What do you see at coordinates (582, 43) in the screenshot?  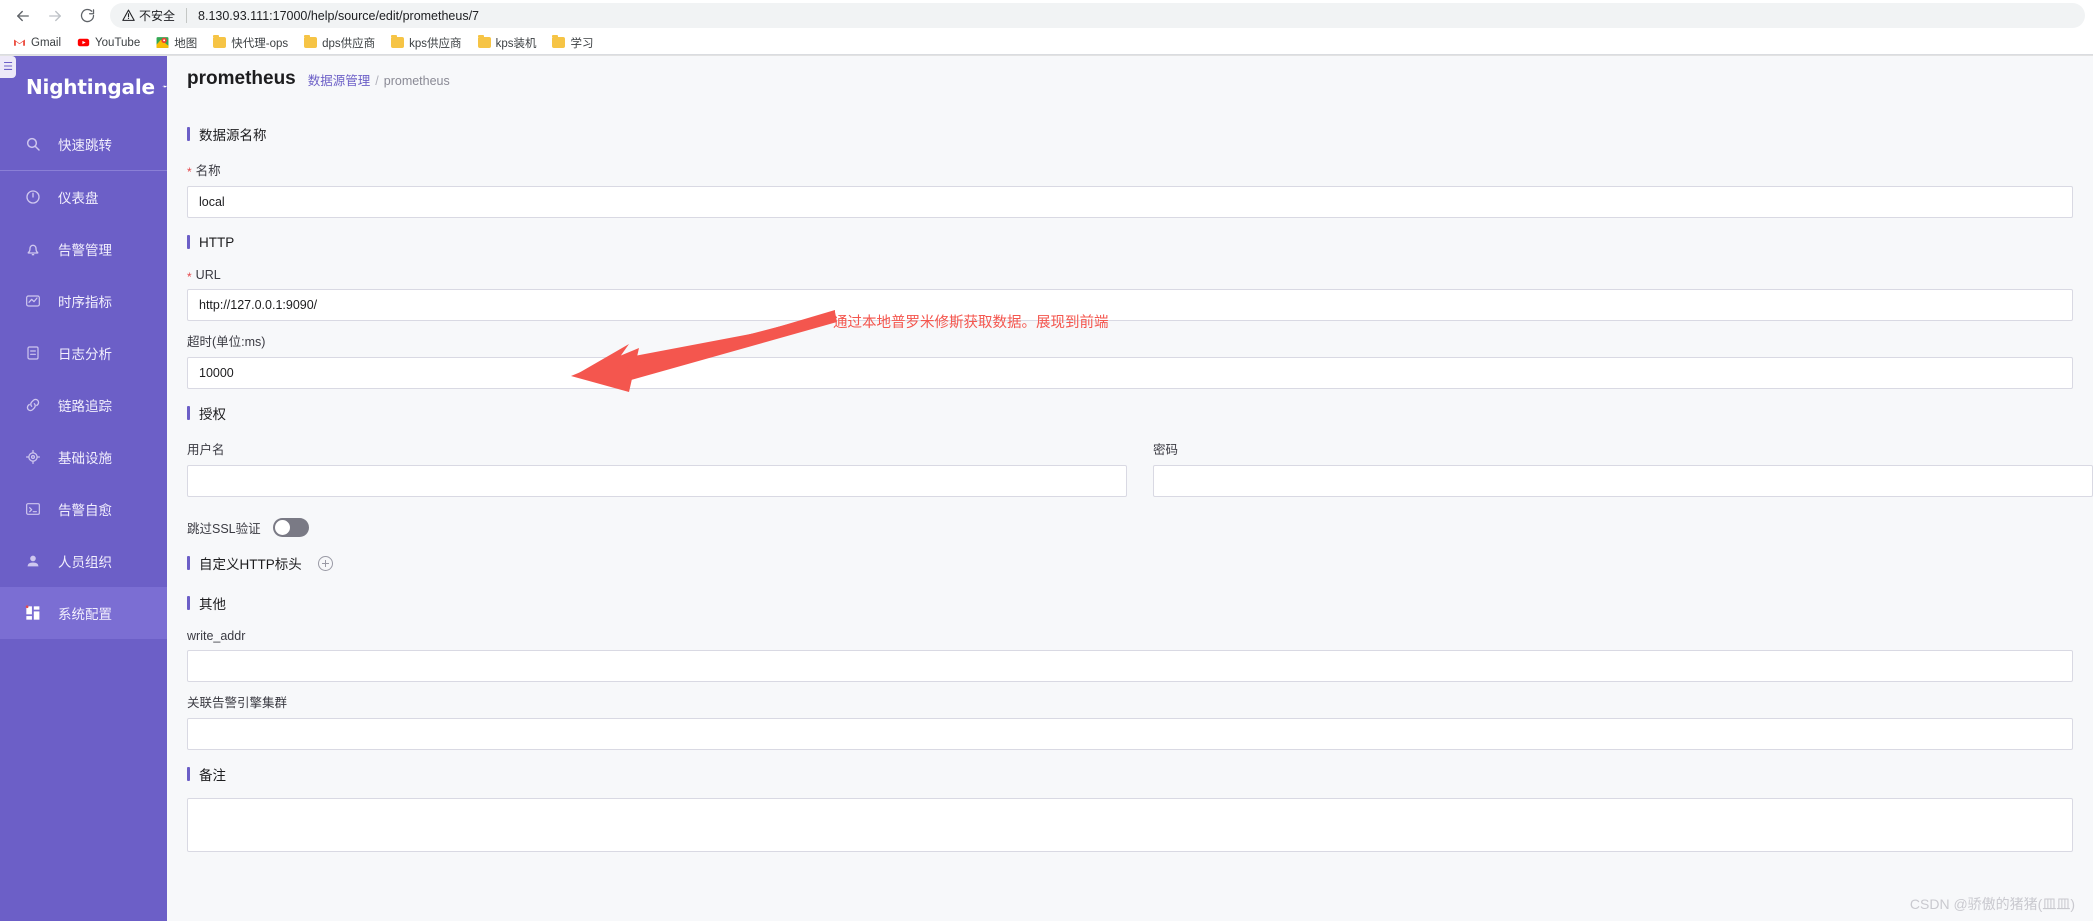 I see `bookmark-label: 学习` at bounding box center [582, 43].